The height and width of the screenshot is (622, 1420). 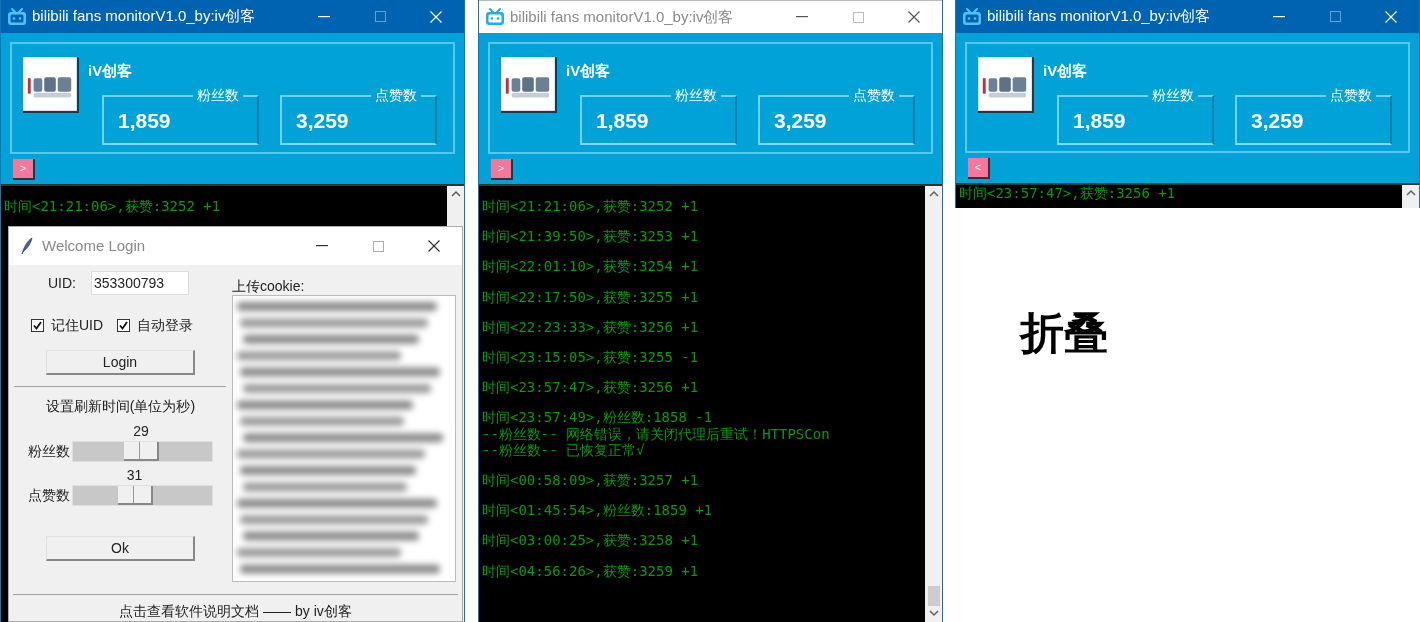 What do you see at coordinates (933, 613) in the screenshot?
I see `scroll-down-icon` at bounding box center [933, 613].